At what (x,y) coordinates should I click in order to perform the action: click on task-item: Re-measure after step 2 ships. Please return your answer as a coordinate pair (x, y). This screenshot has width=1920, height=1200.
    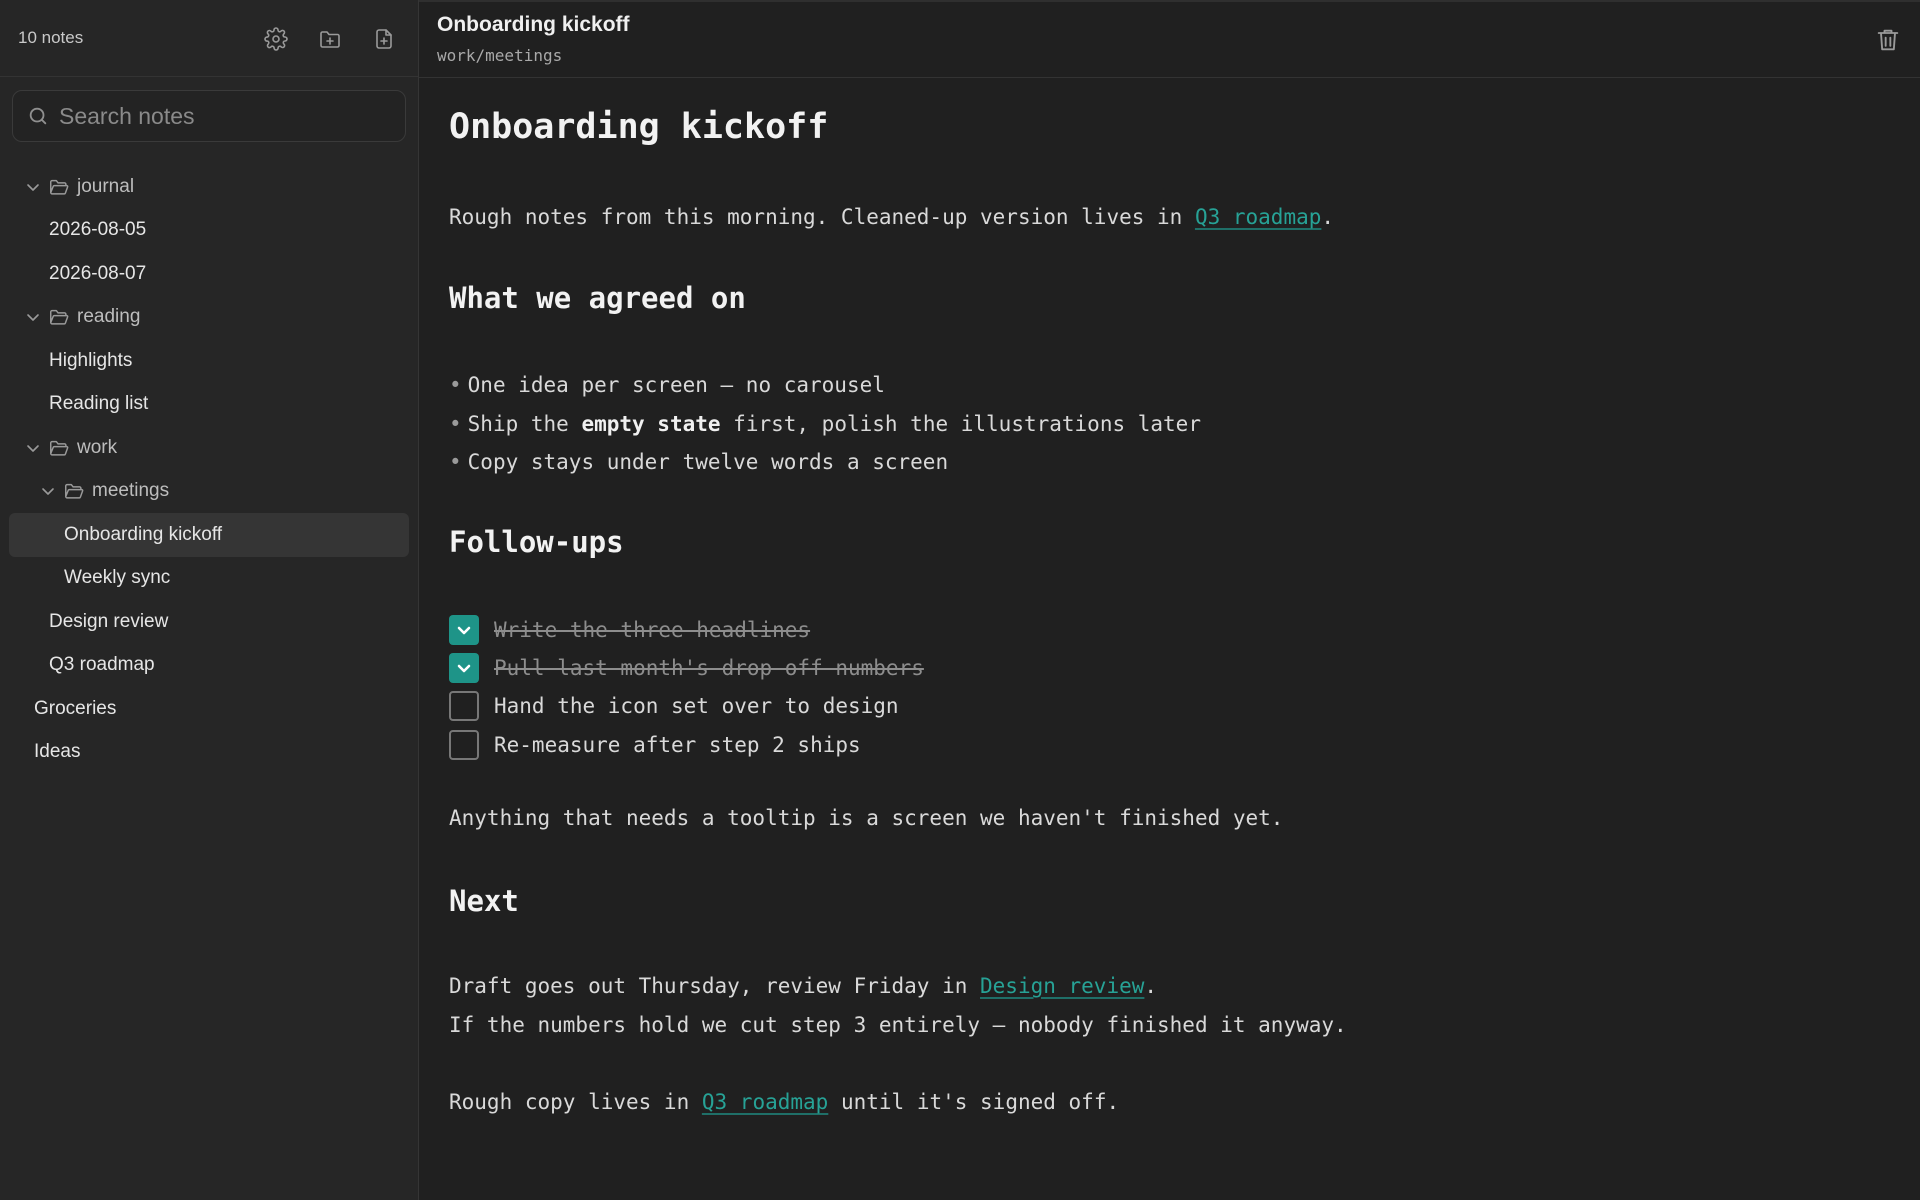
    Looking at the image, I should click on (655, 745).